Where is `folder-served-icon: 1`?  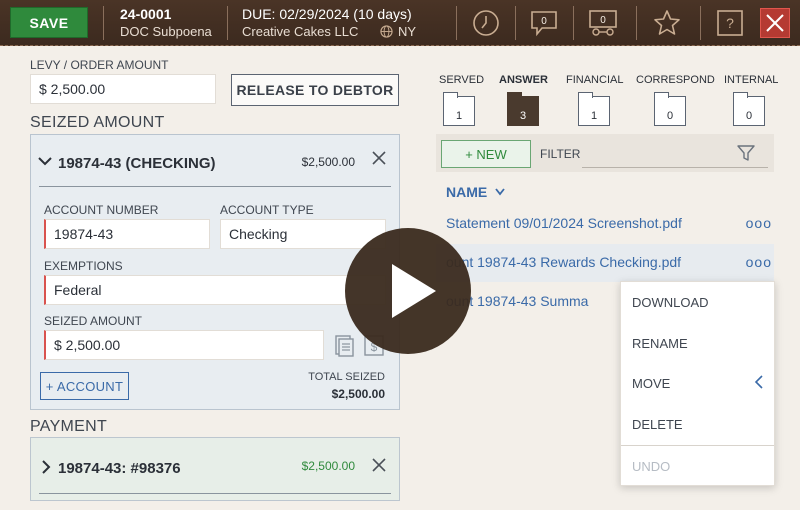
folder-served-icon: 1 is located at coordinates (459, 109).